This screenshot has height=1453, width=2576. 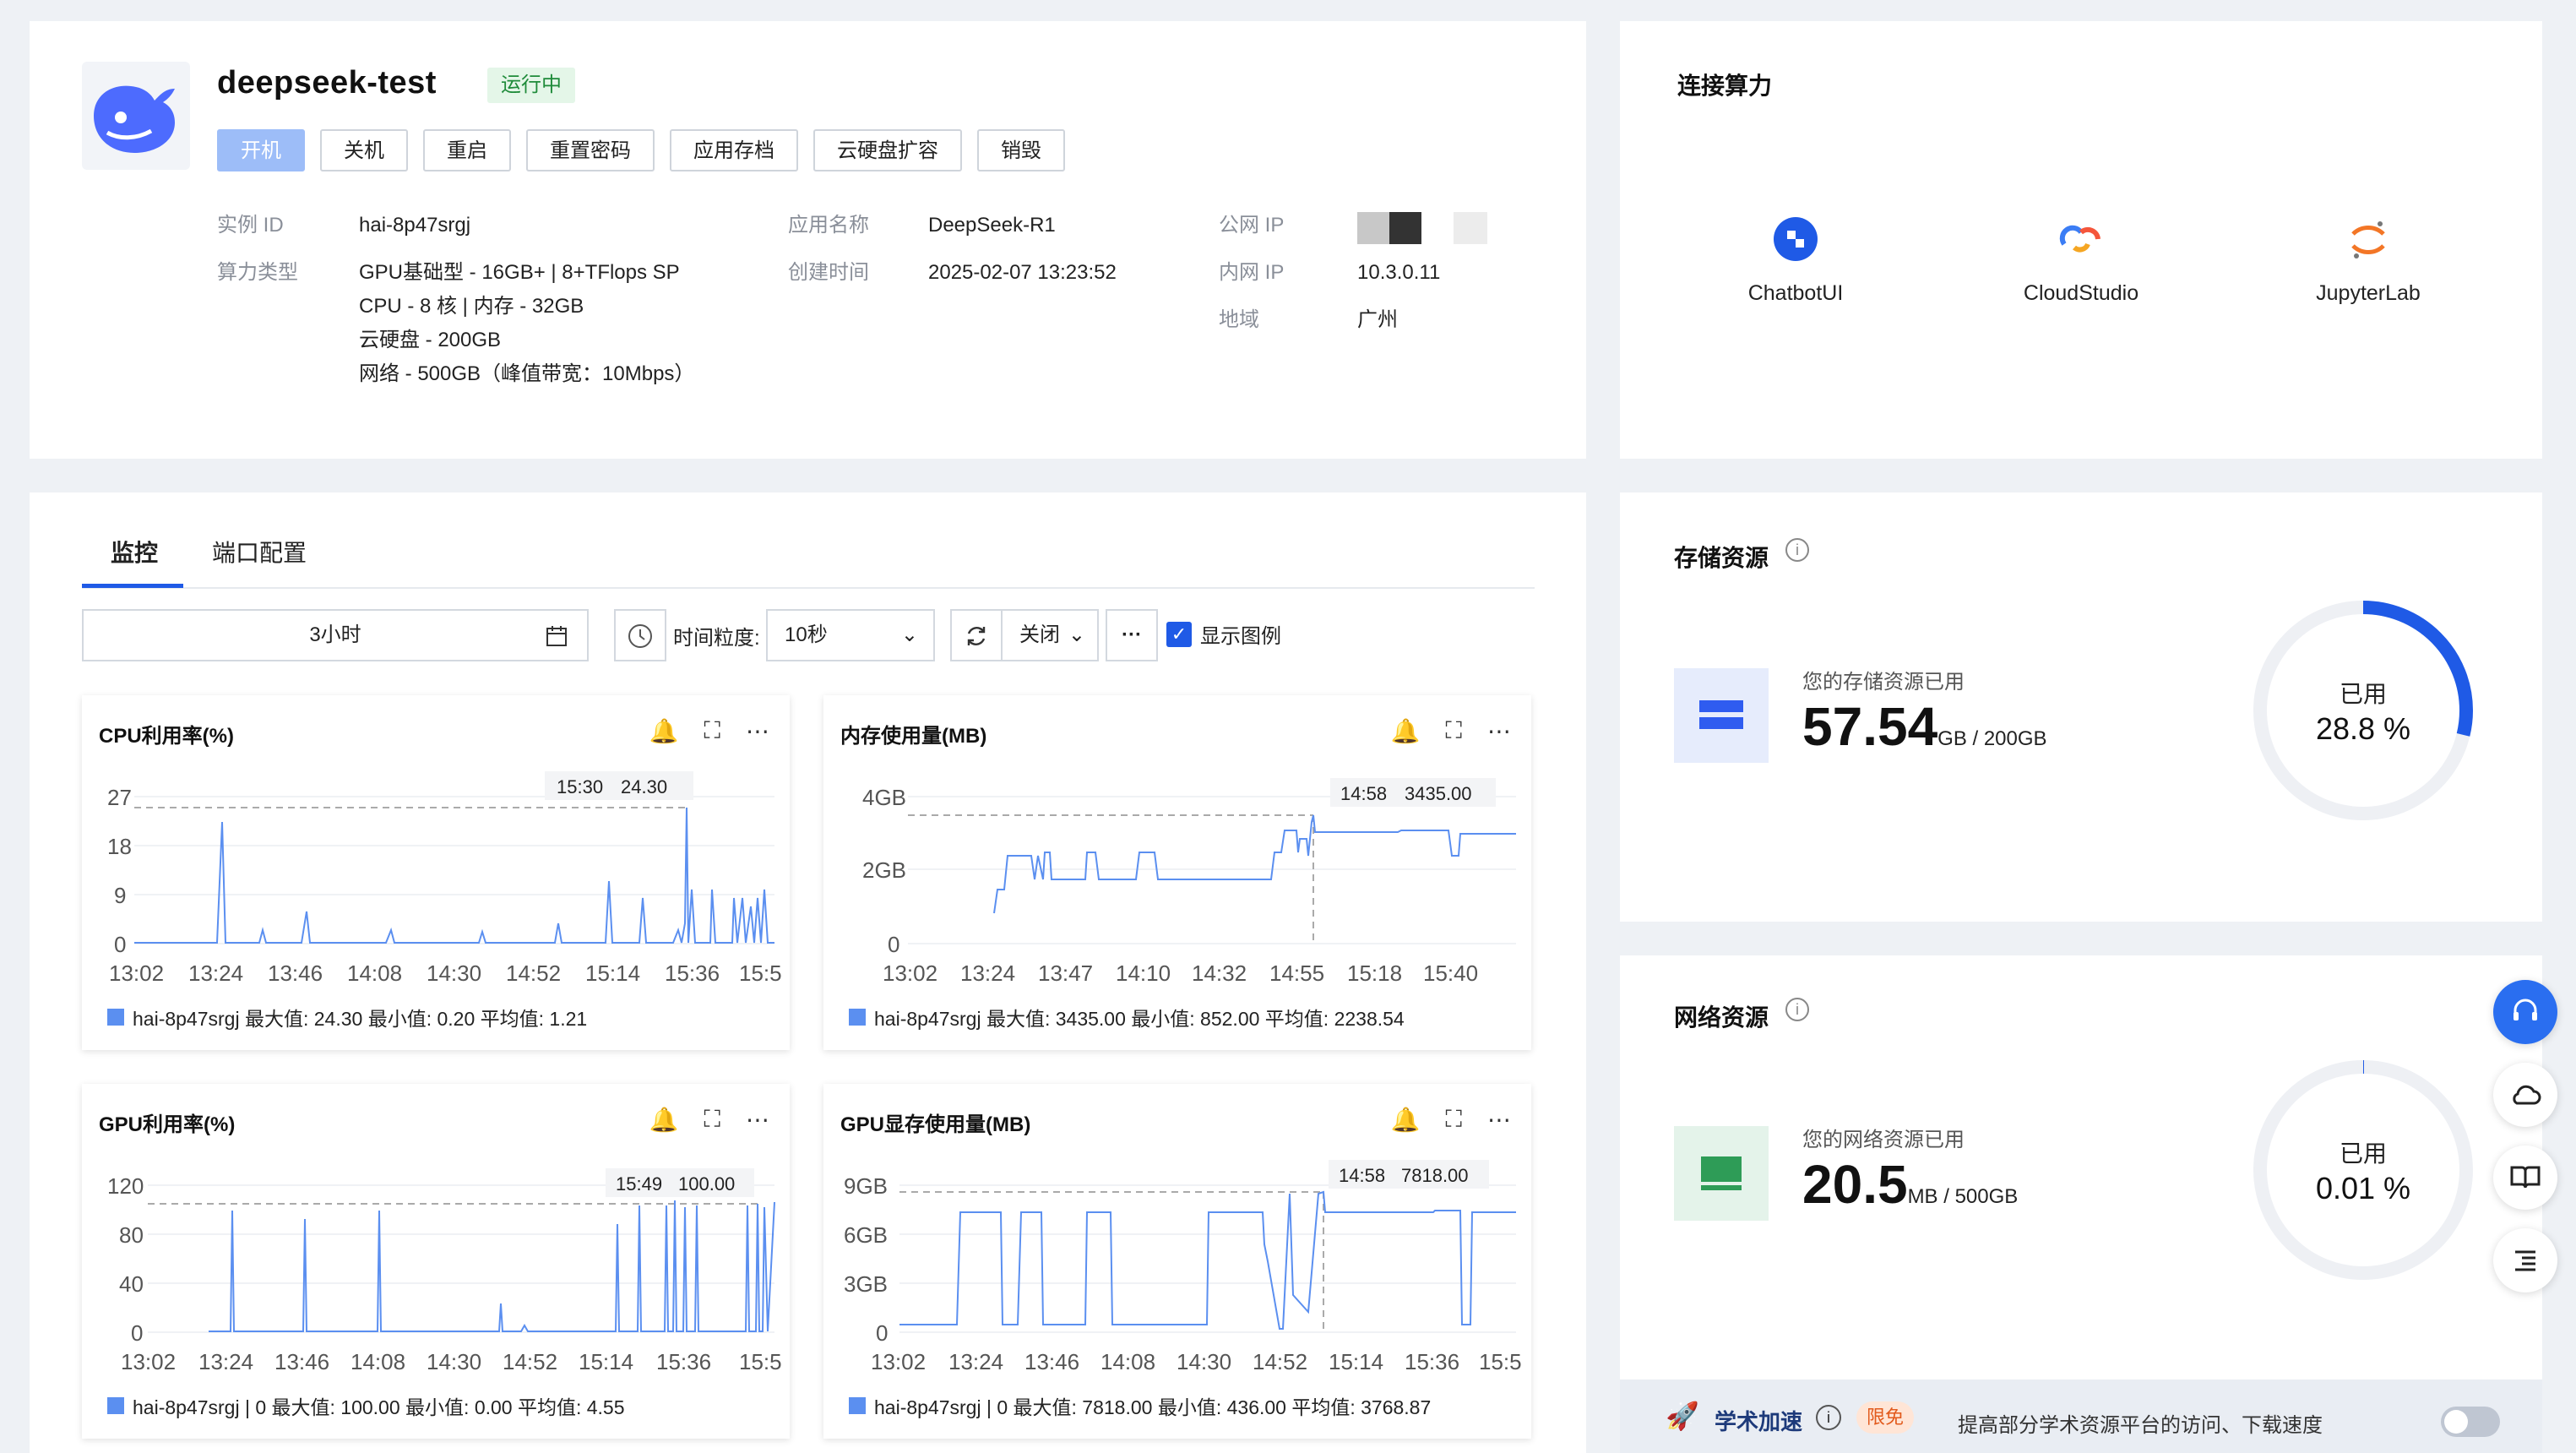 I want to click on storage-usage: 57.54GB / 200GB, so click(x=1924, y=726).